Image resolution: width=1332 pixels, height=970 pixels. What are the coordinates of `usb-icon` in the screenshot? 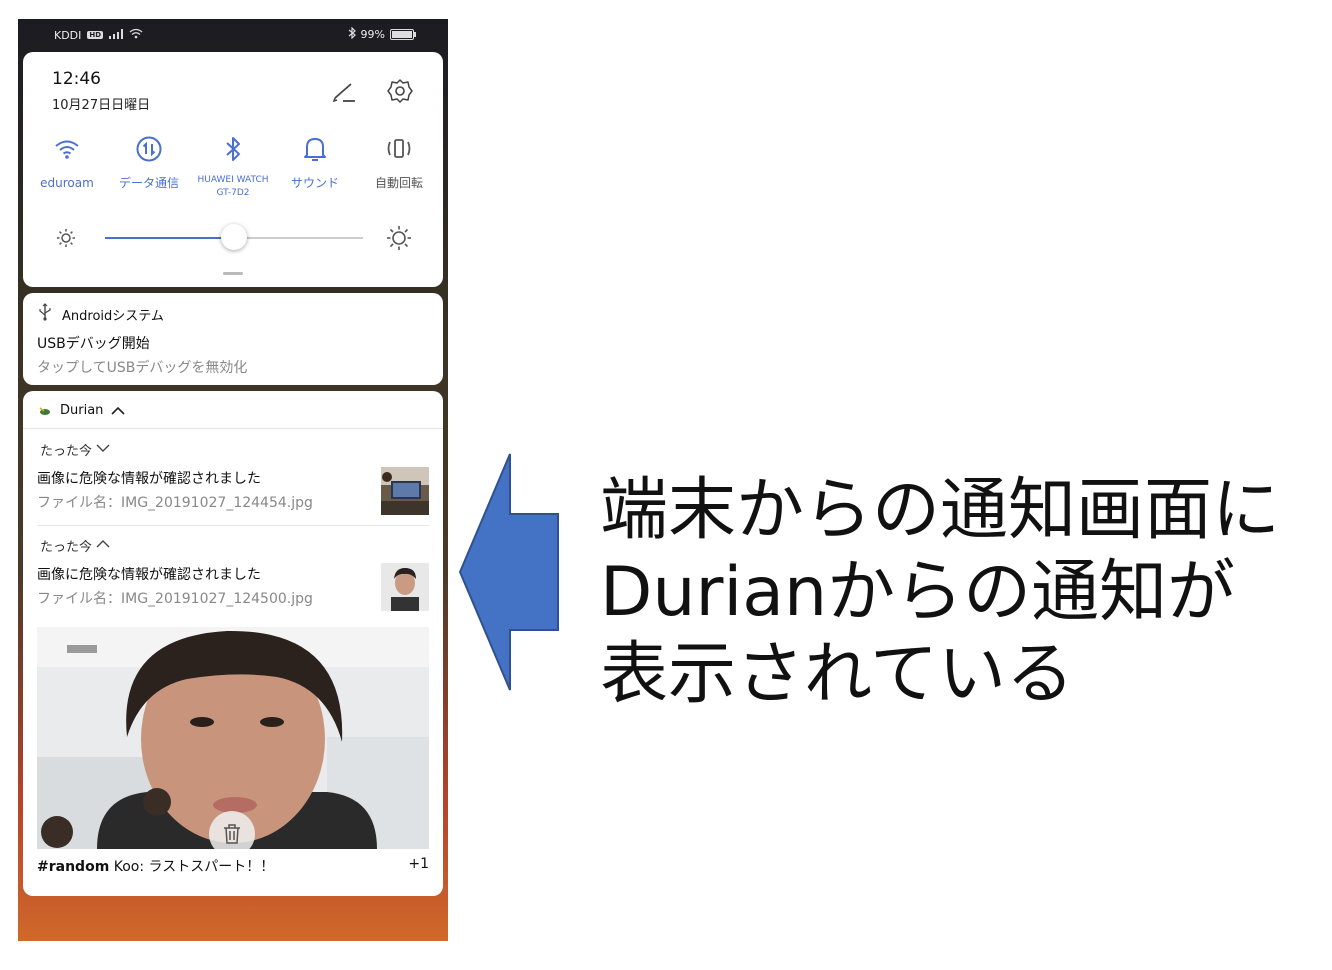 It's located at (45, 314).